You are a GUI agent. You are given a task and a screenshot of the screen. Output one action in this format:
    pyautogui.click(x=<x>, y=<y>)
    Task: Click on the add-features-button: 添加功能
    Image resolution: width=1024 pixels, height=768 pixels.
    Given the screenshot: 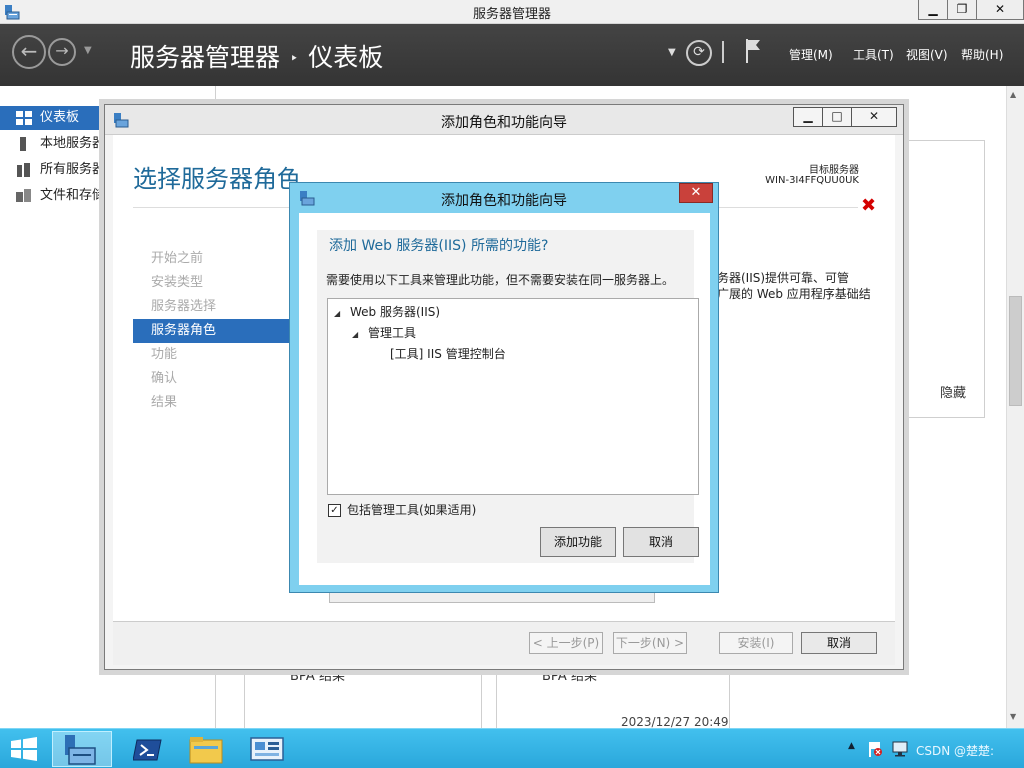 What is the action you would take?
    pyautogui.click(x=578, y=542)
    